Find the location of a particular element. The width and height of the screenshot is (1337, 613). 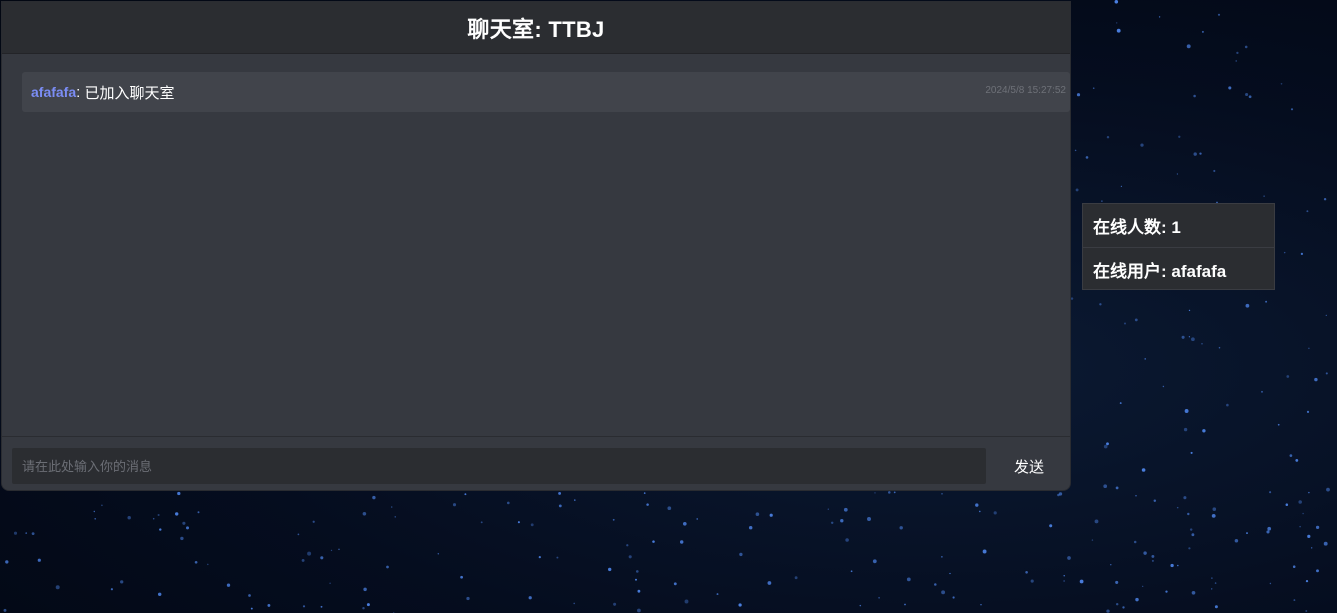

chat-room-title: 聊天室: TTBJ is located at coordinates (536, 29).